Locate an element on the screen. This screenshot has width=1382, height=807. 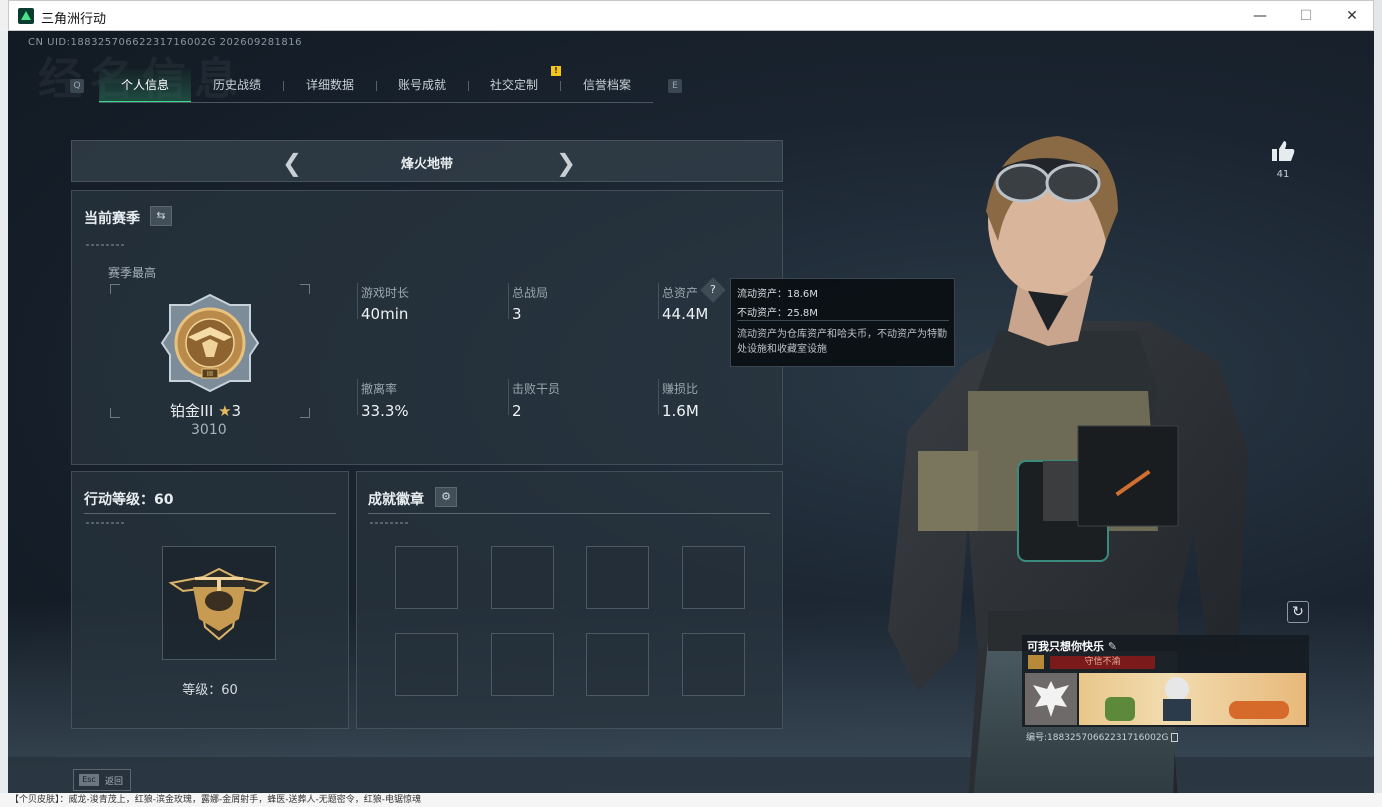
eagle-emblem-icon is located at coordinates (1051, 699).